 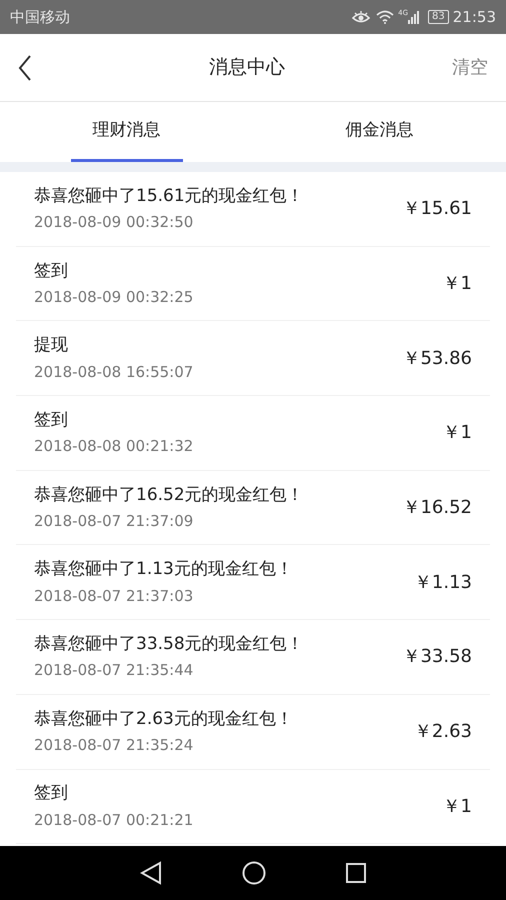 What do you see at coordinates (114, 372) in the screenshot?
I see `message-time: 2018-08-08 16:55:07` at bounding box center [114, 372].